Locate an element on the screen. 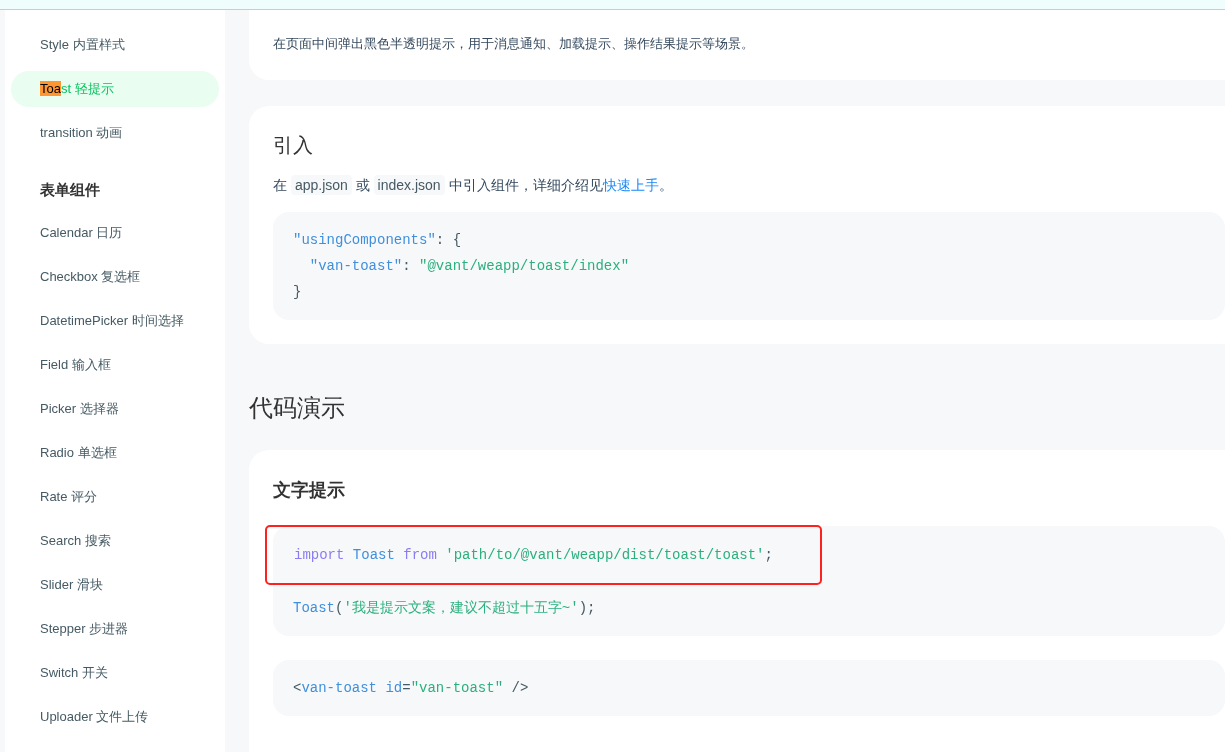 This screenshot has width=1225, height=752. code-line: "van-toast": "@vant/weapp/toast/index" is located at coordinates (469, 266).